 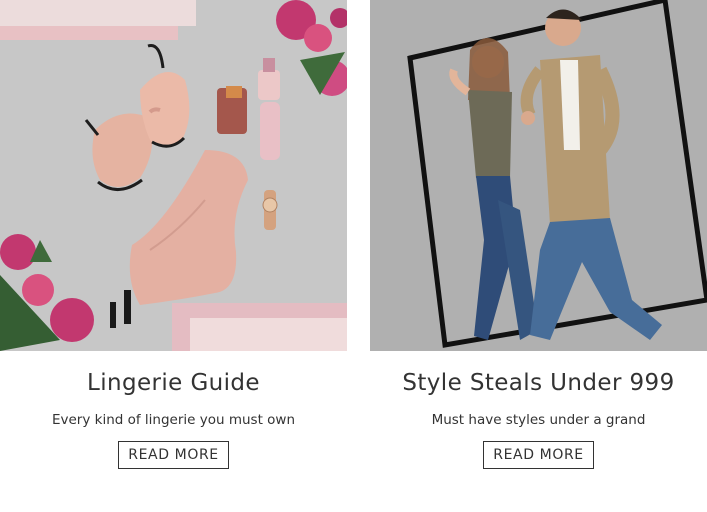 I want to click on card-title: Lingerie Guide, so click(x=173, y=383).